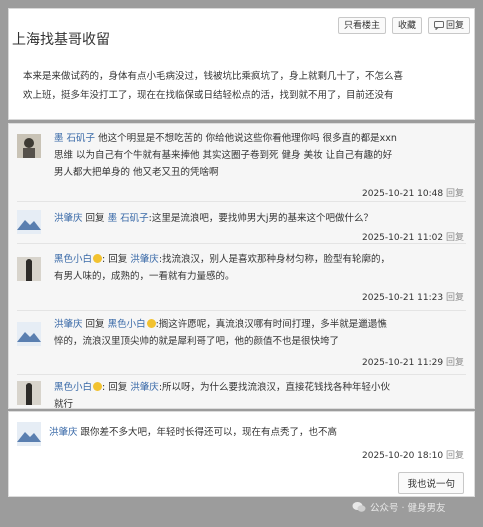 The height and width of the screenshot is (527, 483). What do you see at coordinates (222, 396) in the screenshot?
I see `reply-content: 黑色小白: 回复 洪肇庆:所以呀，为什么要找流浪汉，直接花钱找各种年轻小伙 就行` at bounding box center [222, 396].